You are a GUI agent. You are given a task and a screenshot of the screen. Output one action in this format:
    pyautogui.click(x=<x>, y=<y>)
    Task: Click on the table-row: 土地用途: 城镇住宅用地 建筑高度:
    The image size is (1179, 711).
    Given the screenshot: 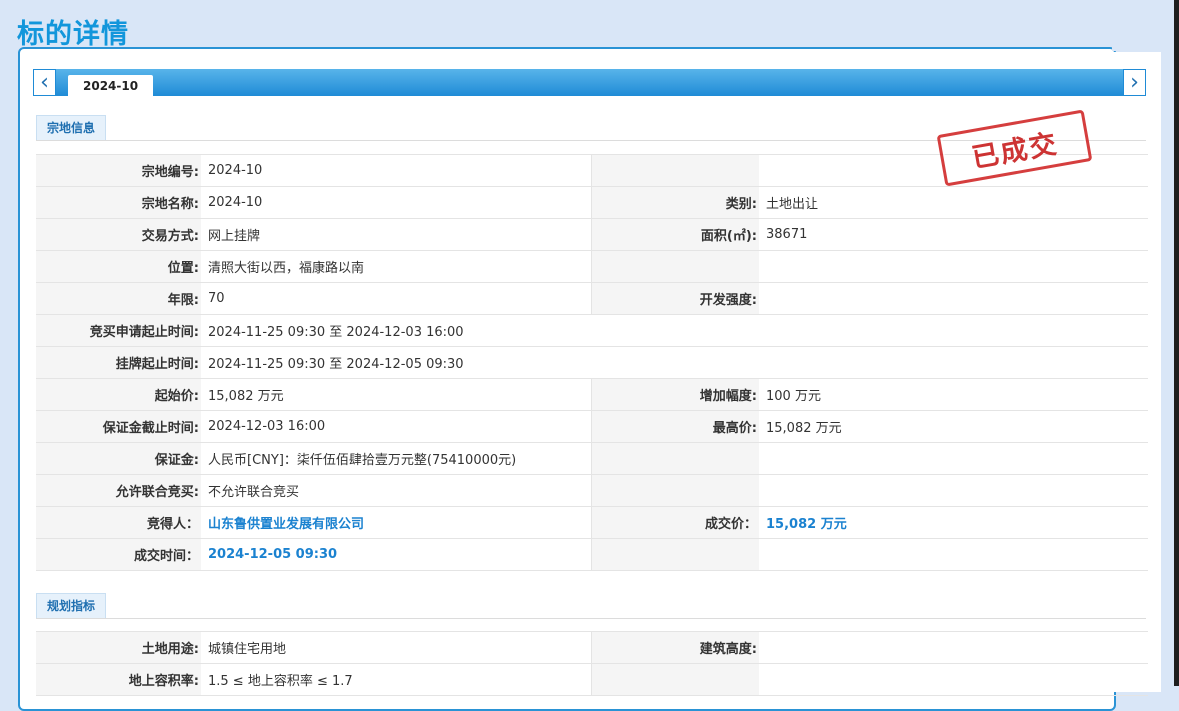 What is the action you would take?
    pyautogui.click(x=592, y=647)
    